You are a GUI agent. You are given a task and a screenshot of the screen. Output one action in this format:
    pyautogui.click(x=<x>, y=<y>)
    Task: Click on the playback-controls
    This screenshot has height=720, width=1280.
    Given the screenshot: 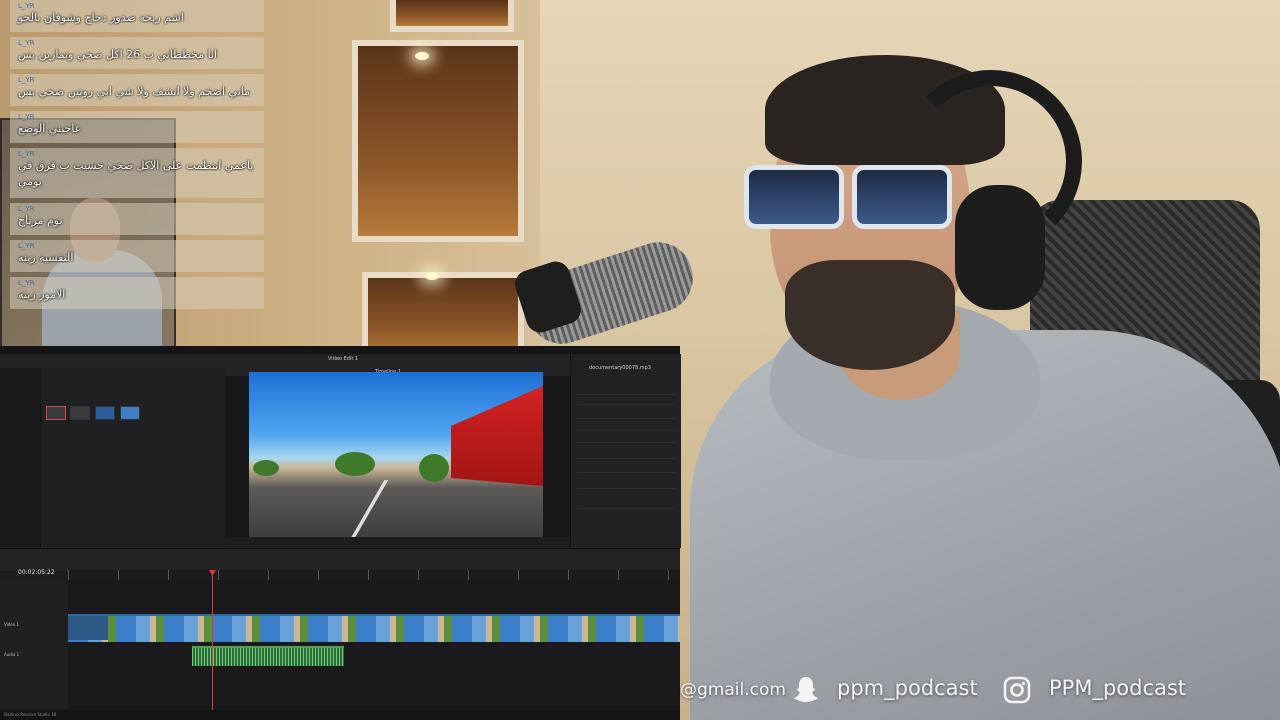 What is the action you would take?
    pyautogui.click(x=397, y=542)
    